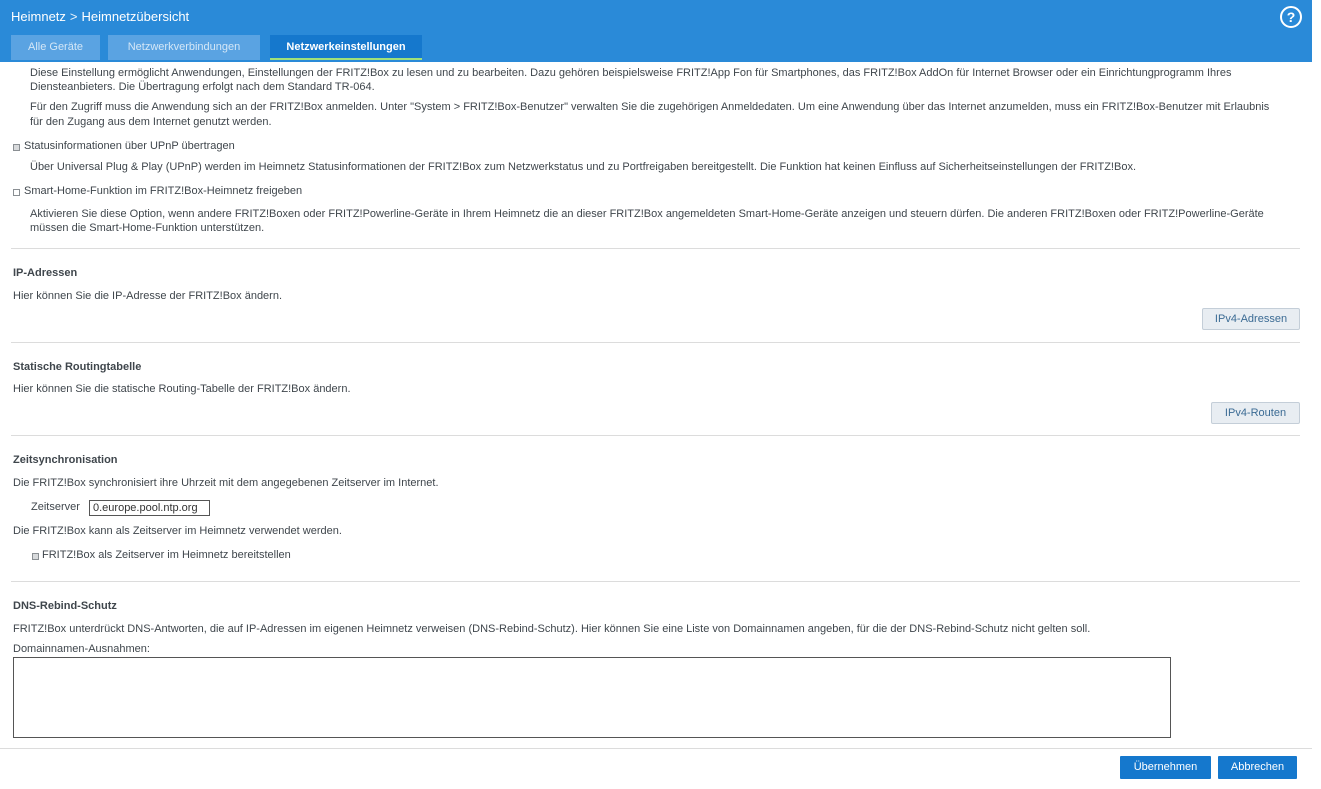  Describe the element at coordinates (45, 273) in the screenshot. I see `ip-section-title: IP-Adressen` at that location.